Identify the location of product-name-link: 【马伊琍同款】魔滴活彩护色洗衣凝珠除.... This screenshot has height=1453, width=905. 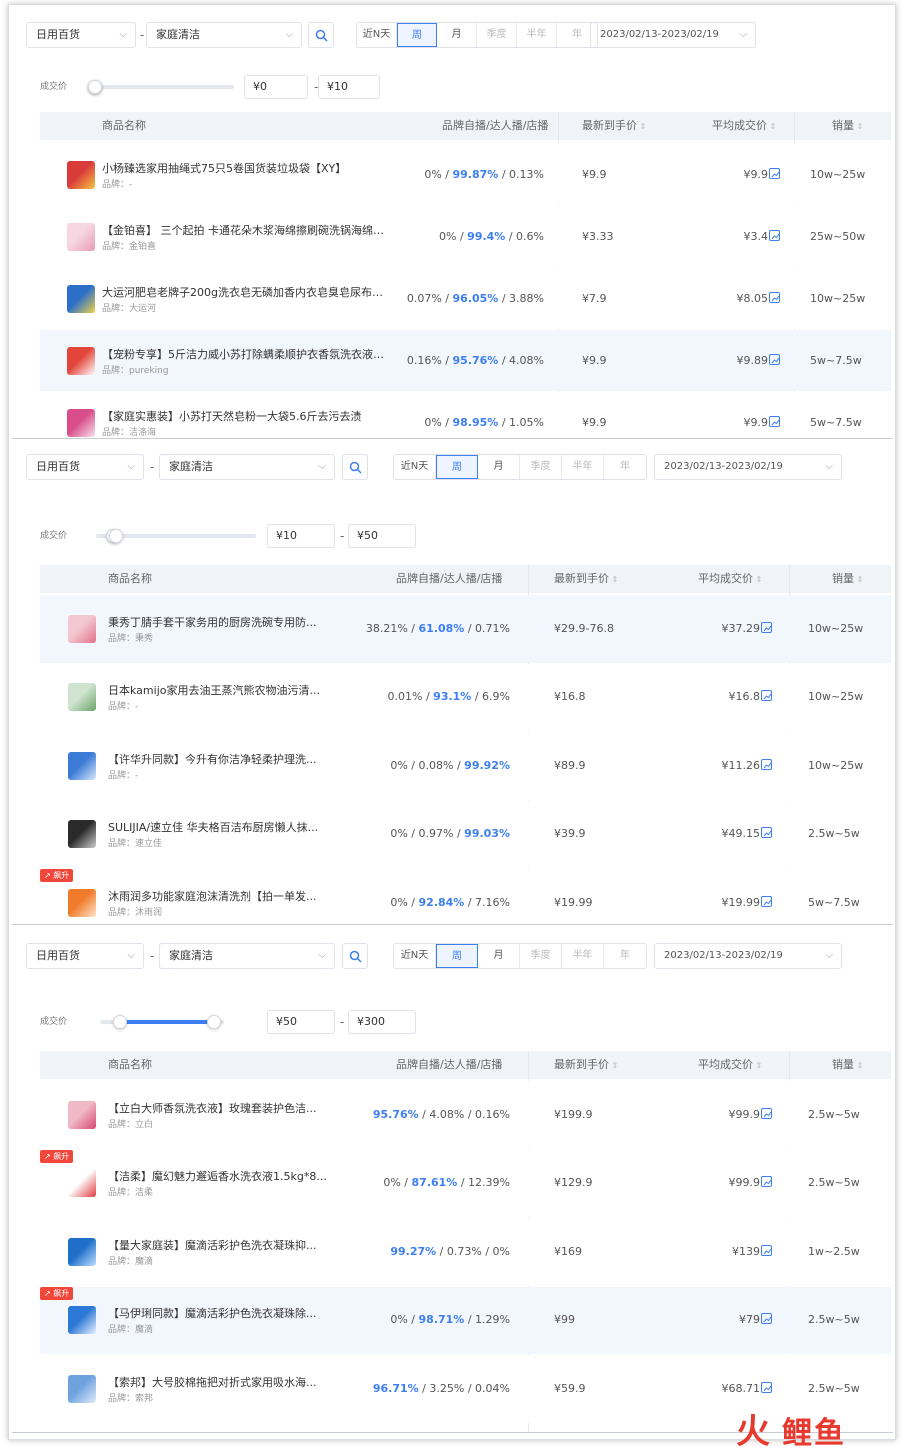
(223, 1313).